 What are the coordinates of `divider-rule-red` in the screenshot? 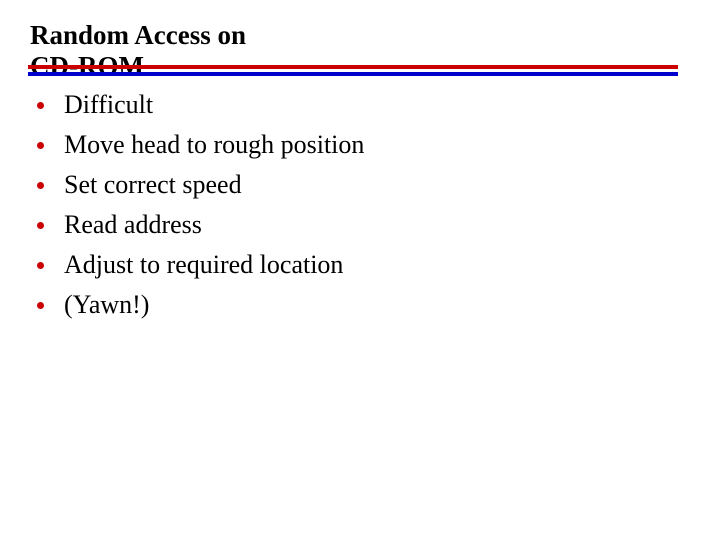 It's located at (353, 67).